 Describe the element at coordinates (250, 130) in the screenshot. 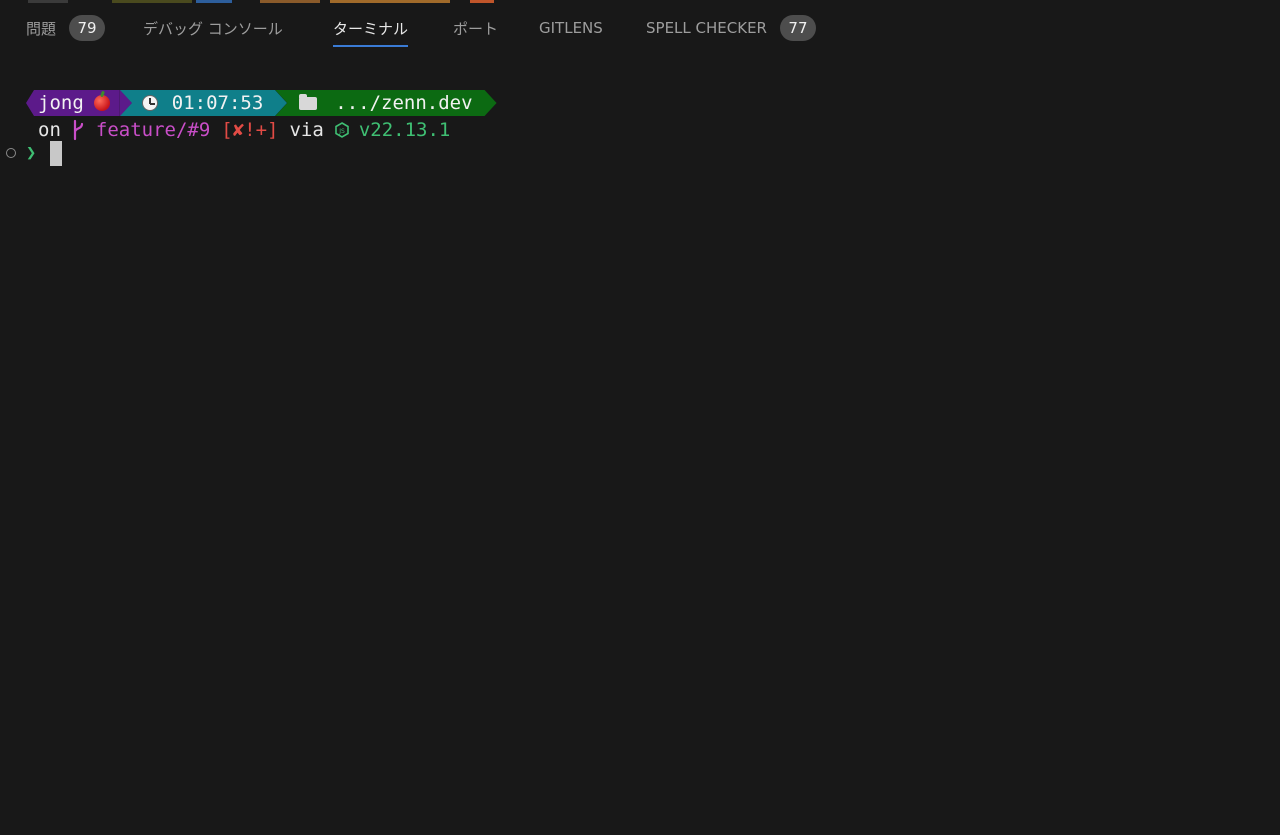

I see `git-status: [✘!+]` at that location.